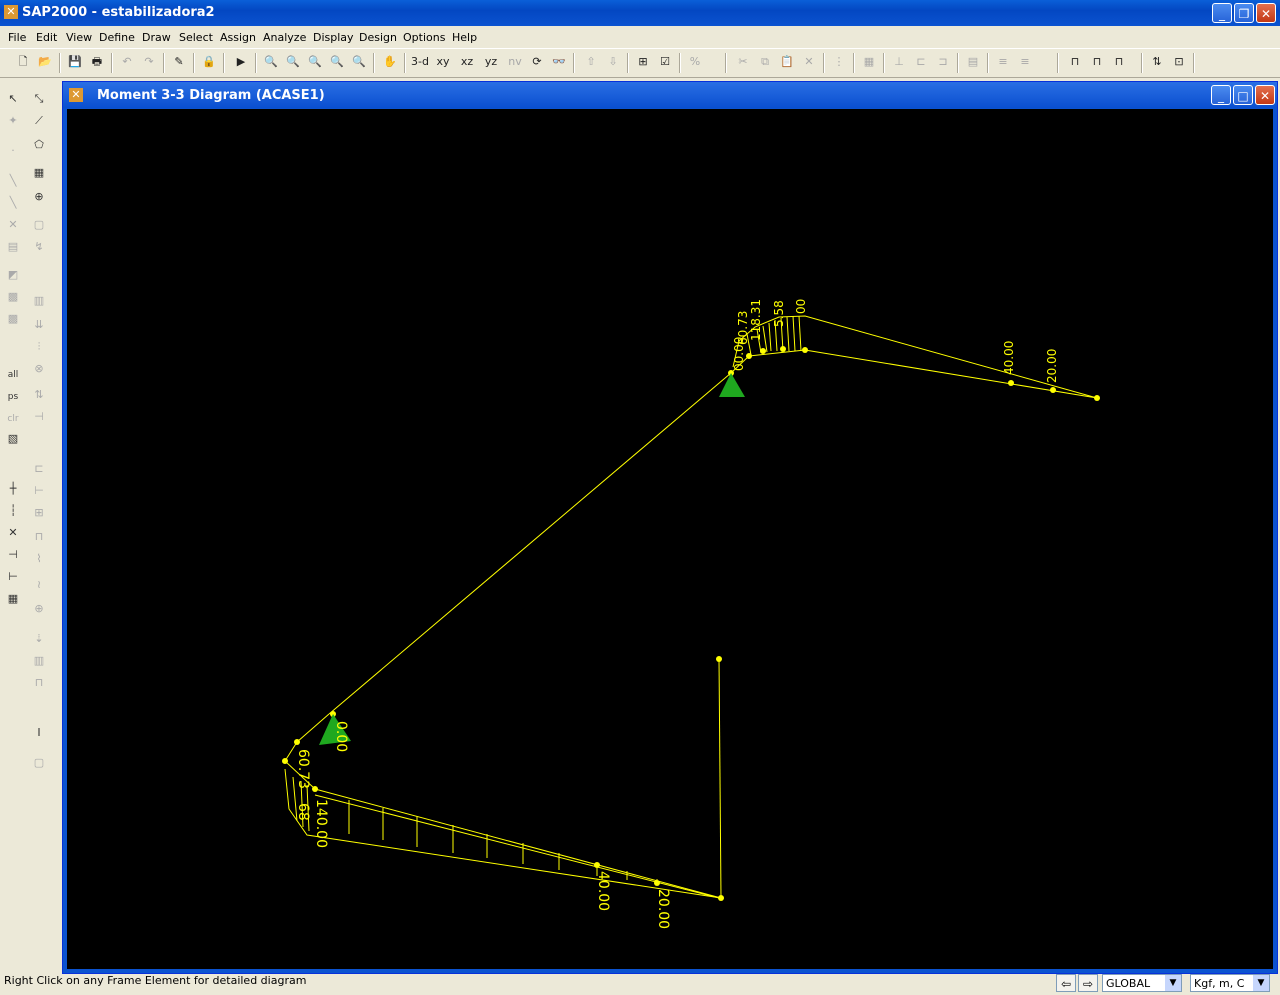 The image size is (1280, 995). Describe the element at coordinates (1066, 983) in the screenshot. I see `arrow-left-icon: ⇦` at that location.